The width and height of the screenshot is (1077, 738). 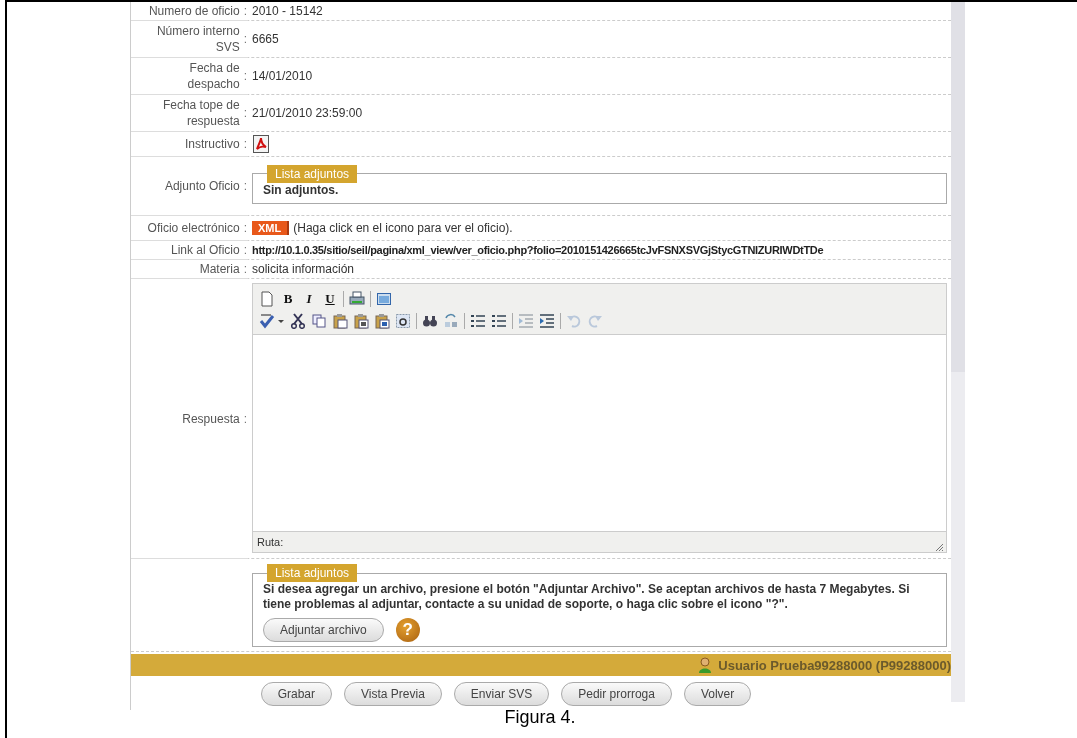 What do you see at coordinates (538, 250) in the screenshot?
I see `link-text: http://10.1.0.35/sitio/seil/pagina/xml_view/ver_oficio.php?folio=2010151426665tcJvFSNXSVGjStycGTNIZURIWDtTDe` at bounding box center [538, 250].